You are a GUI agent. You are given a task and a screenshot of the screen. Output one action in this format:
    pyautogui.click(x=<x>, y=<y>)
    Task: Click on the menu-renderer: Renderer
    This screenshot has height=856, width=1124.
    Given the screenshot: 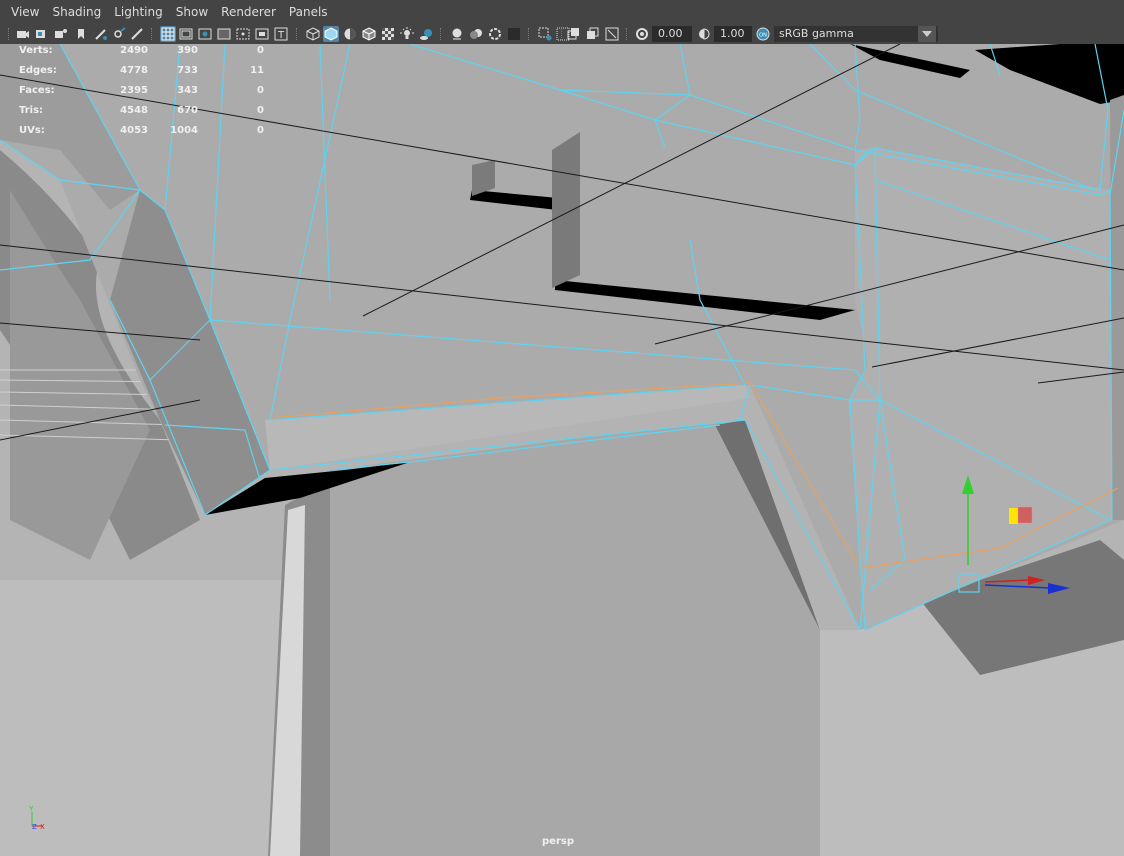 What is the action you would take?
    pyautogui.click(x=249, y=12)
    